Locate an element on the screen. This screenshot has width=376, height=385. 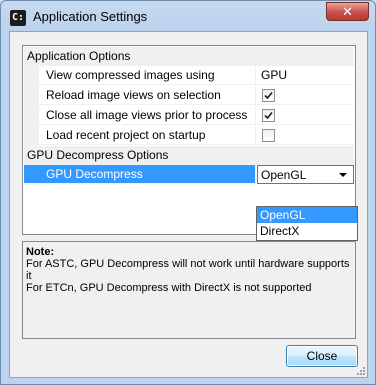
close-all-image-views-checkbox is located at coordinates (268, 115).